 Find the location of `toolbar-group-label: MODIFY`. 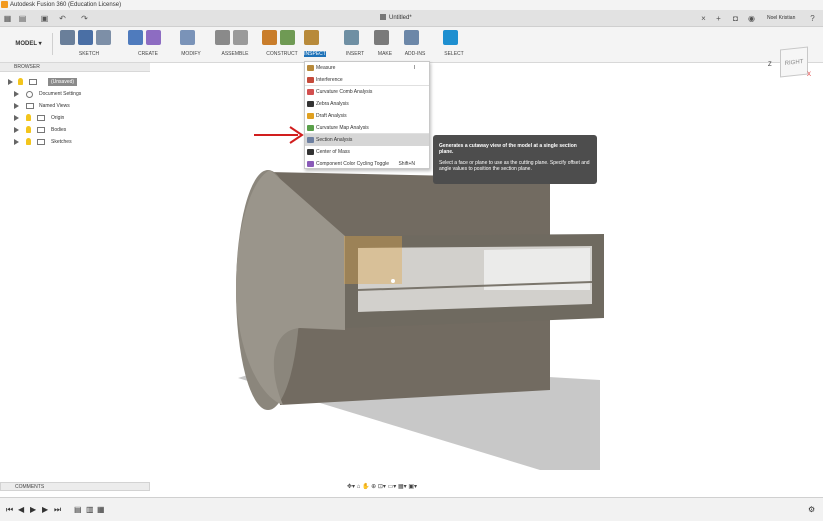

toolbar-group-label: MODIFY is located at coordinates (191, 54).